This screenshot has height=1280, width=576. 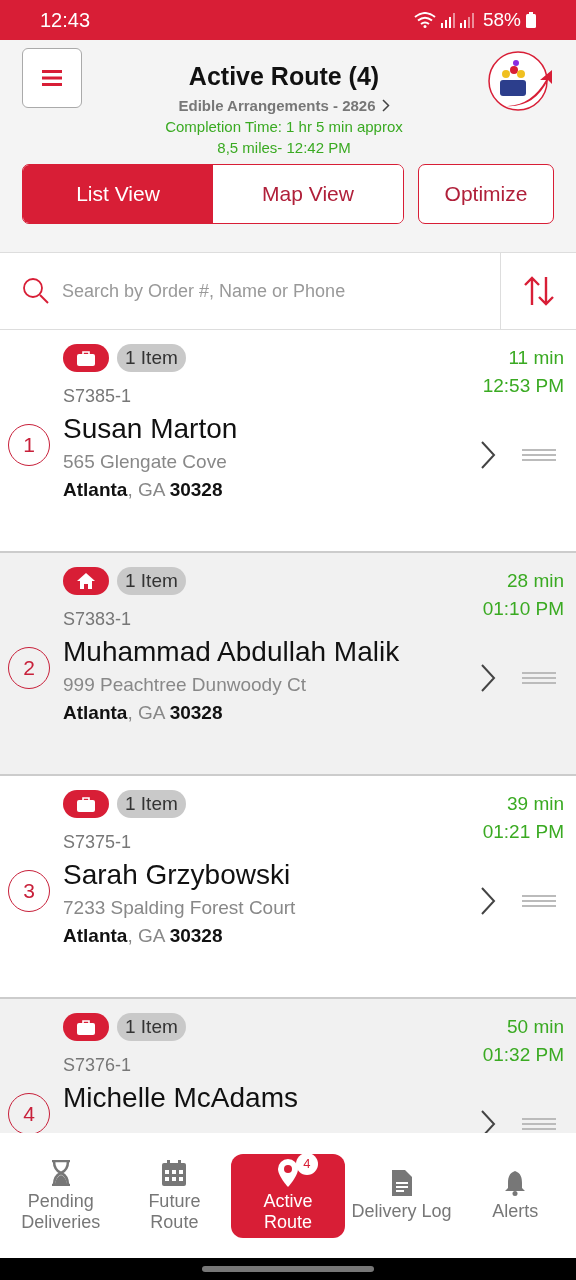 I want to click on street-address: 999 Peachtree Dunwoody Ct, so click(x=185, y=685).